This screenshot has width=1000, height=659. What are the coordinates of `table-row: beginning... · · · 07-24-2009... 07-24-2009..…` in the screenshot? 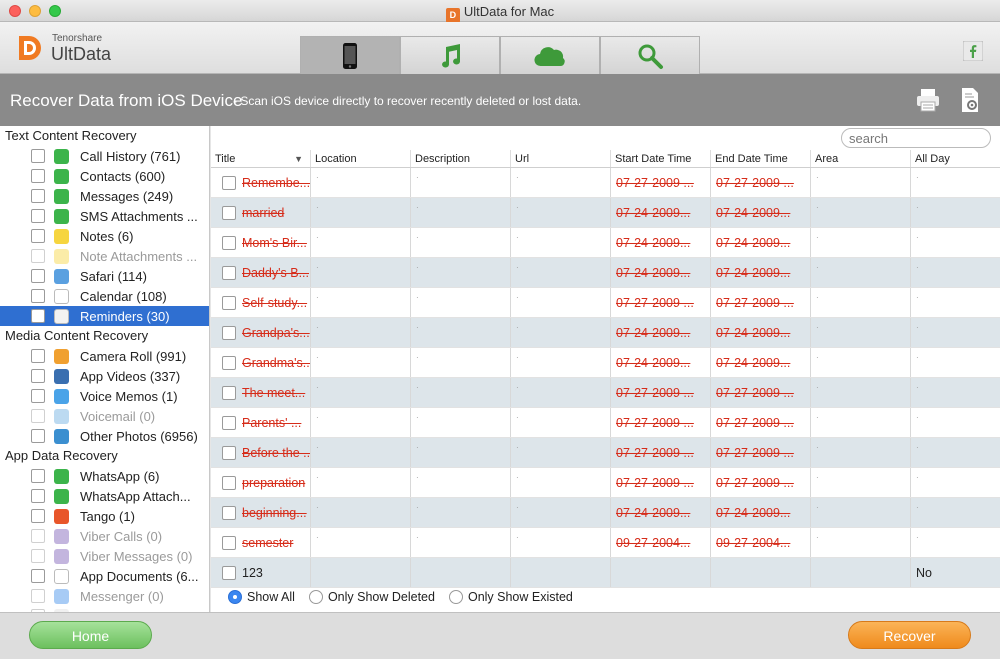 It's located at (605, 513).